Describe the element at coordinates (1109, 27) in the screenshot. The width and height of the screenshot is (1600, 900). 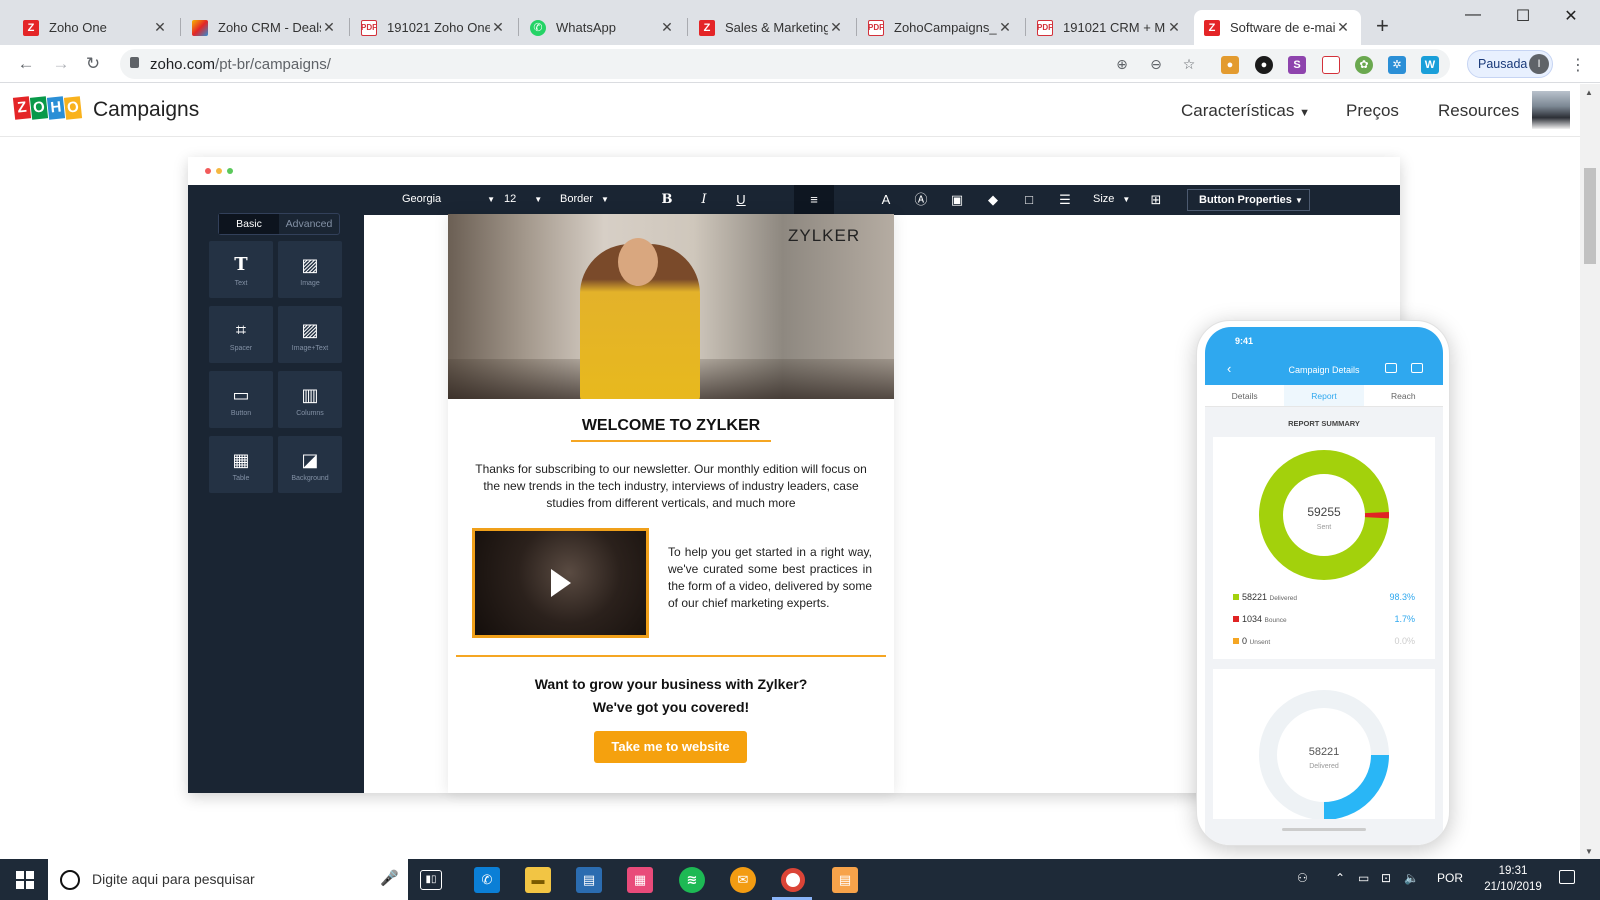
I see `tab-191021-crm-mk: PDF 191021 CRM + Mk ✕` at that location.